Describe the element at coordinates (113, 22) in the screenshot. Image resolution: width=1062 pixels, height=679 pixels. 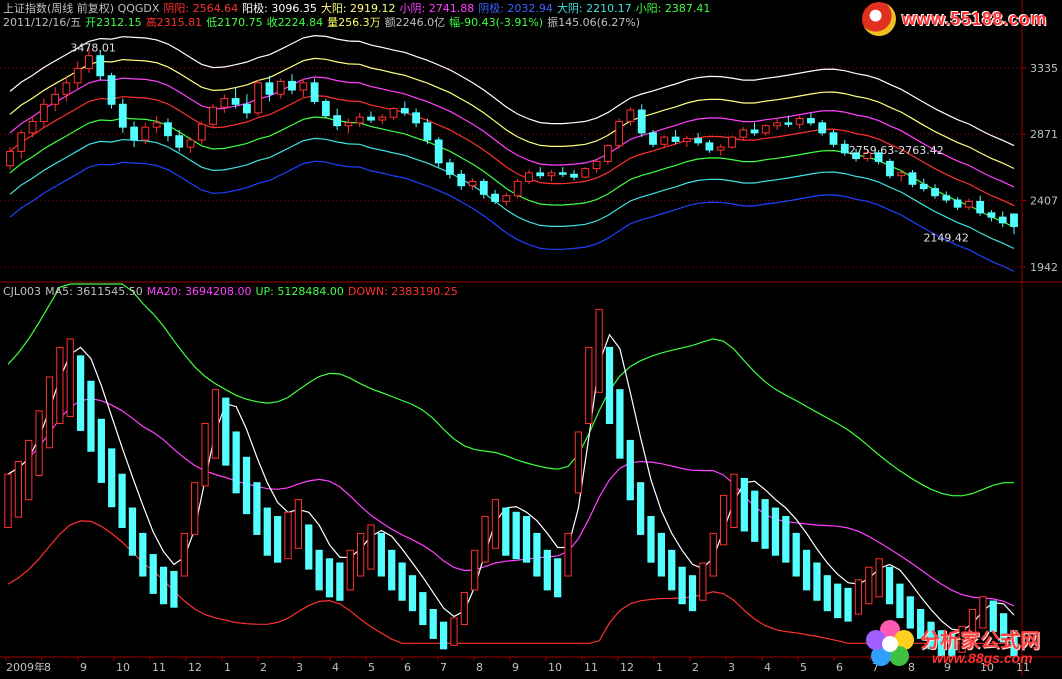
I see `ohlc-info-1: 开2312.15` at that location.